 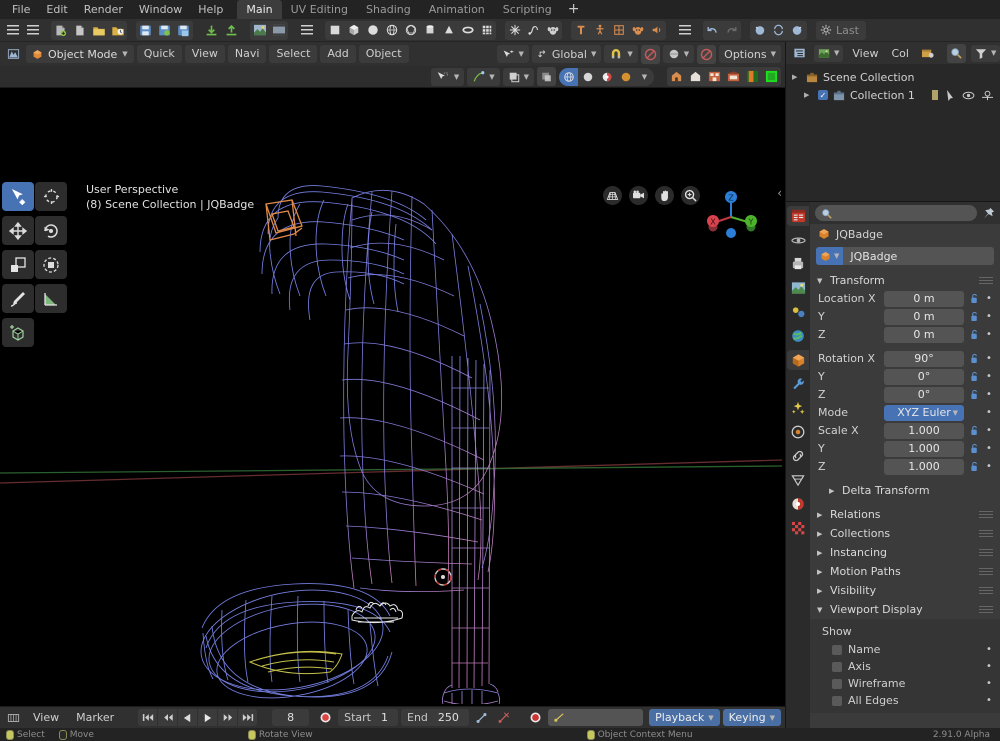 I want to click on shading-material-button, so click(x=606, y=77).